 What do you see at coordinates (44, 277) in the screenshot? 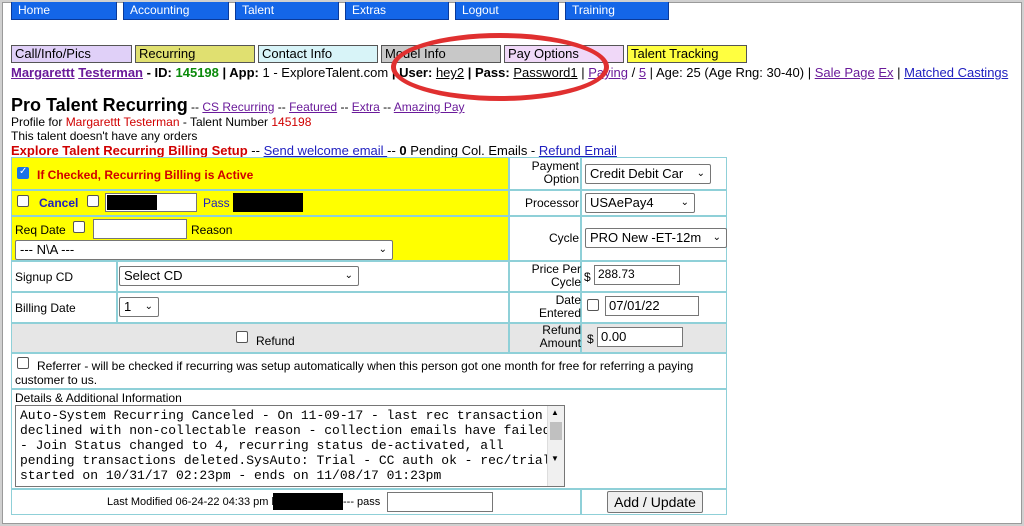
I see `signup-cd-label: Signup CD` at bounding box center [44, 277].